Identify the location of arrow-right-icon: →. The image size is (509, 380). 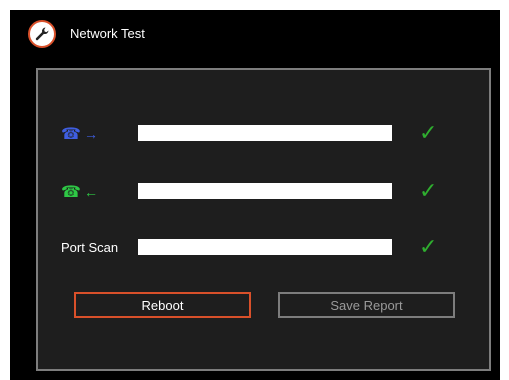
(90, 134).